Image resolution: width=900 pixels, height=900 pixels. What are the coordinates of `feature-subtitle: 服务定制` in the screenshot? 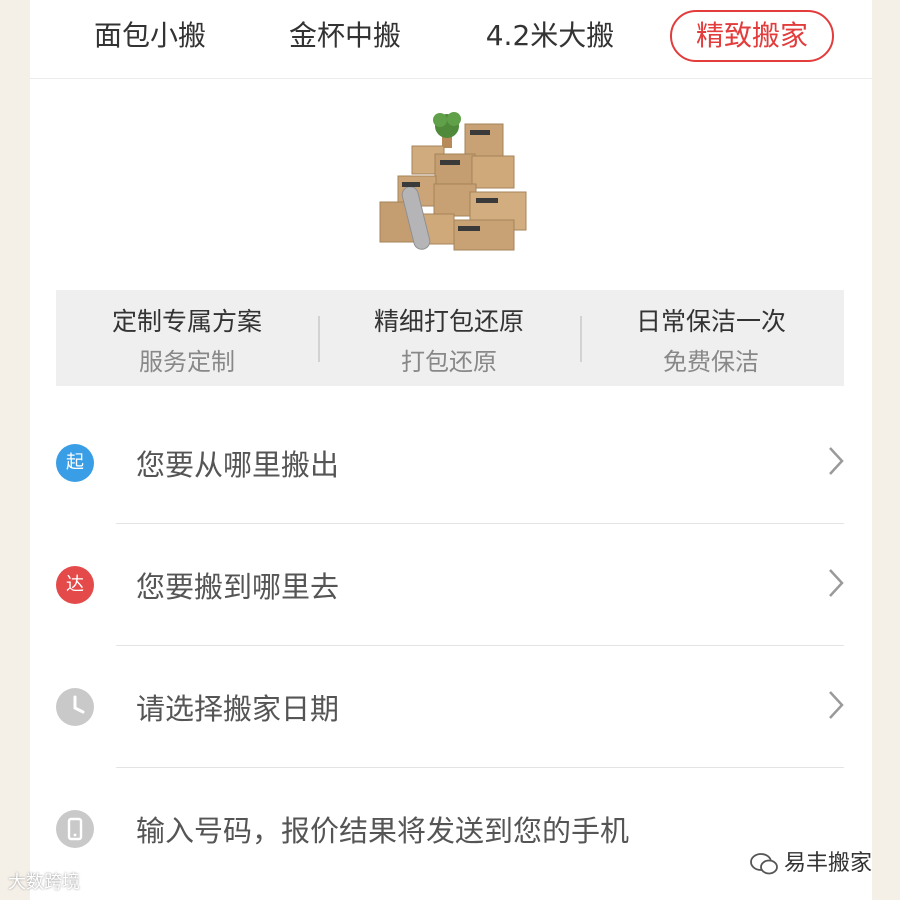 It's located at (187, 362).